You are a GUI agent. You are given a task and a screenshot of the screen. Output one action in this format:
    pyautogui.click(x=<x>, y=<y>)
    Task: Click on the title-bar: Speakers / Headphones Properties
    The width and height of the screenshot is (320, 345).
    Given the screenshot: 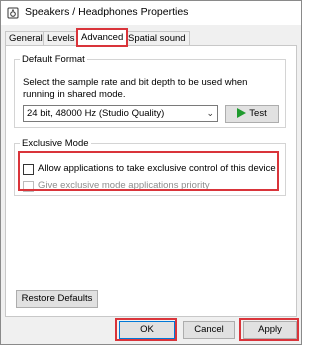 What is the action you would take?
    pyautogui.click(x=151, y=13)
    